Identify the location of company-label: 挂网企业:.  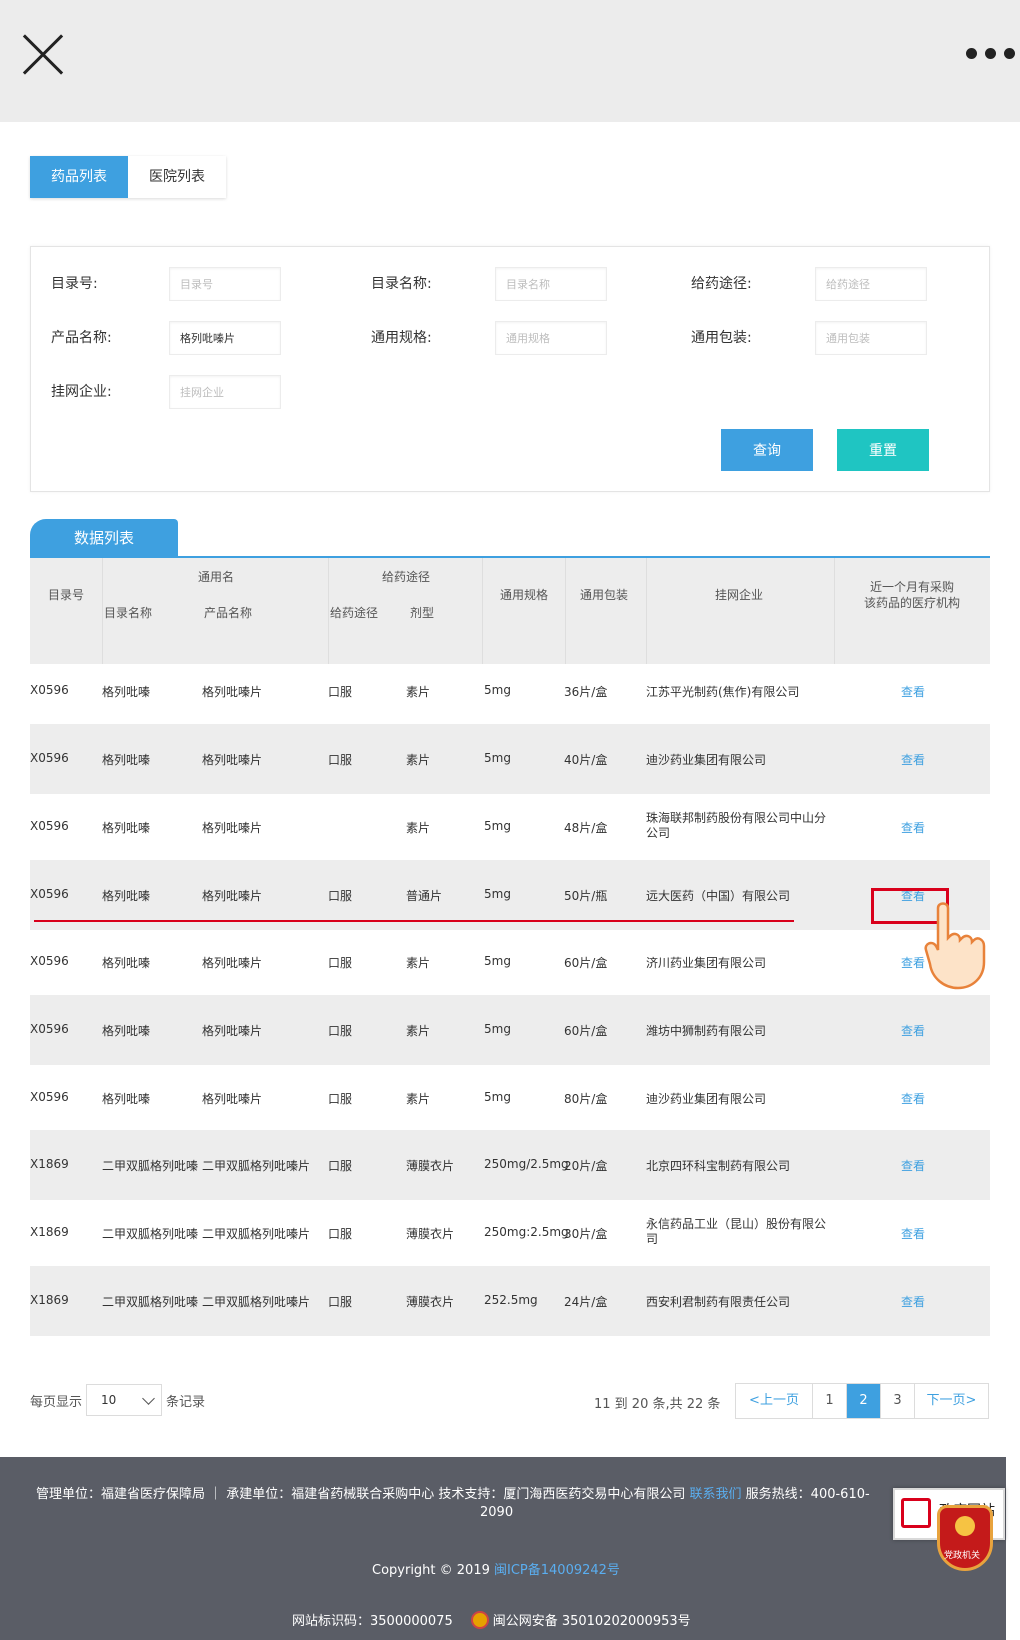
(81, 392).